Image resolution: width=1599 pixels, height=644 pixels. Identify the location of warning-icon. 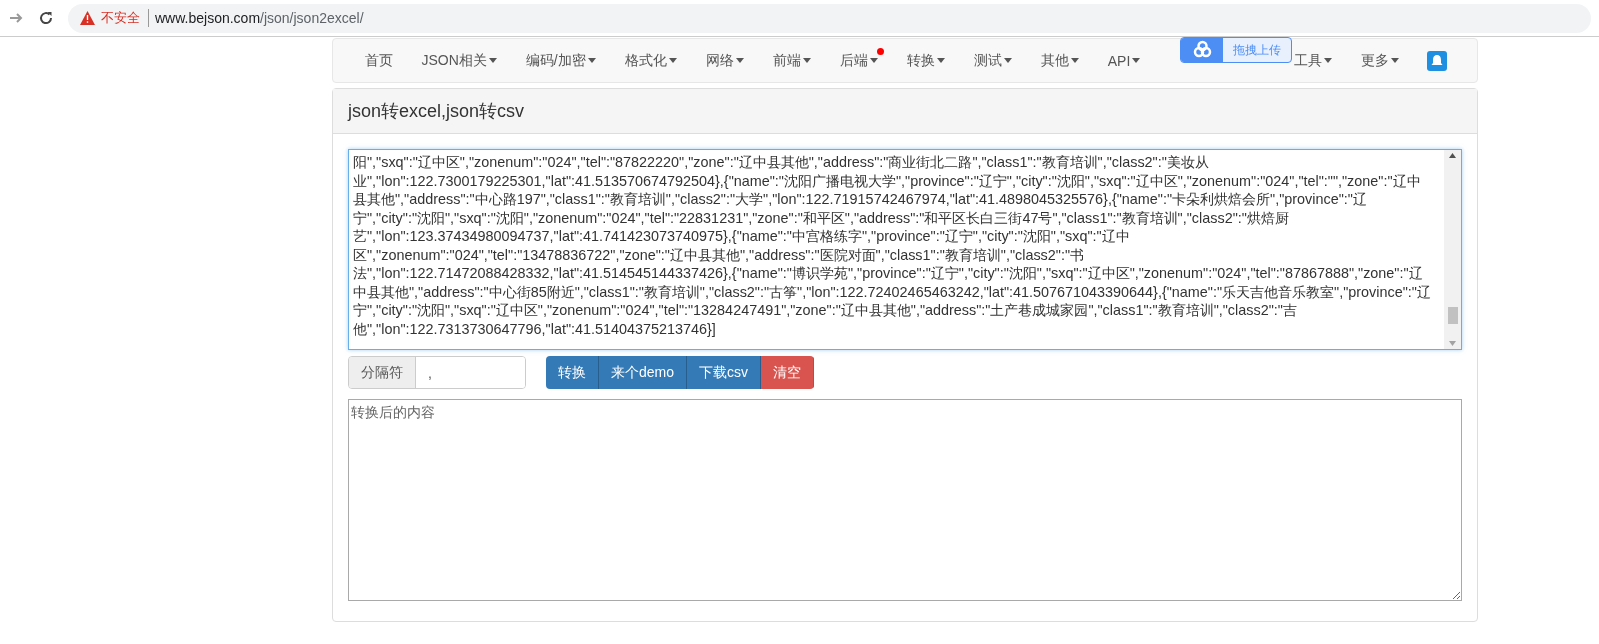
(87, 18).